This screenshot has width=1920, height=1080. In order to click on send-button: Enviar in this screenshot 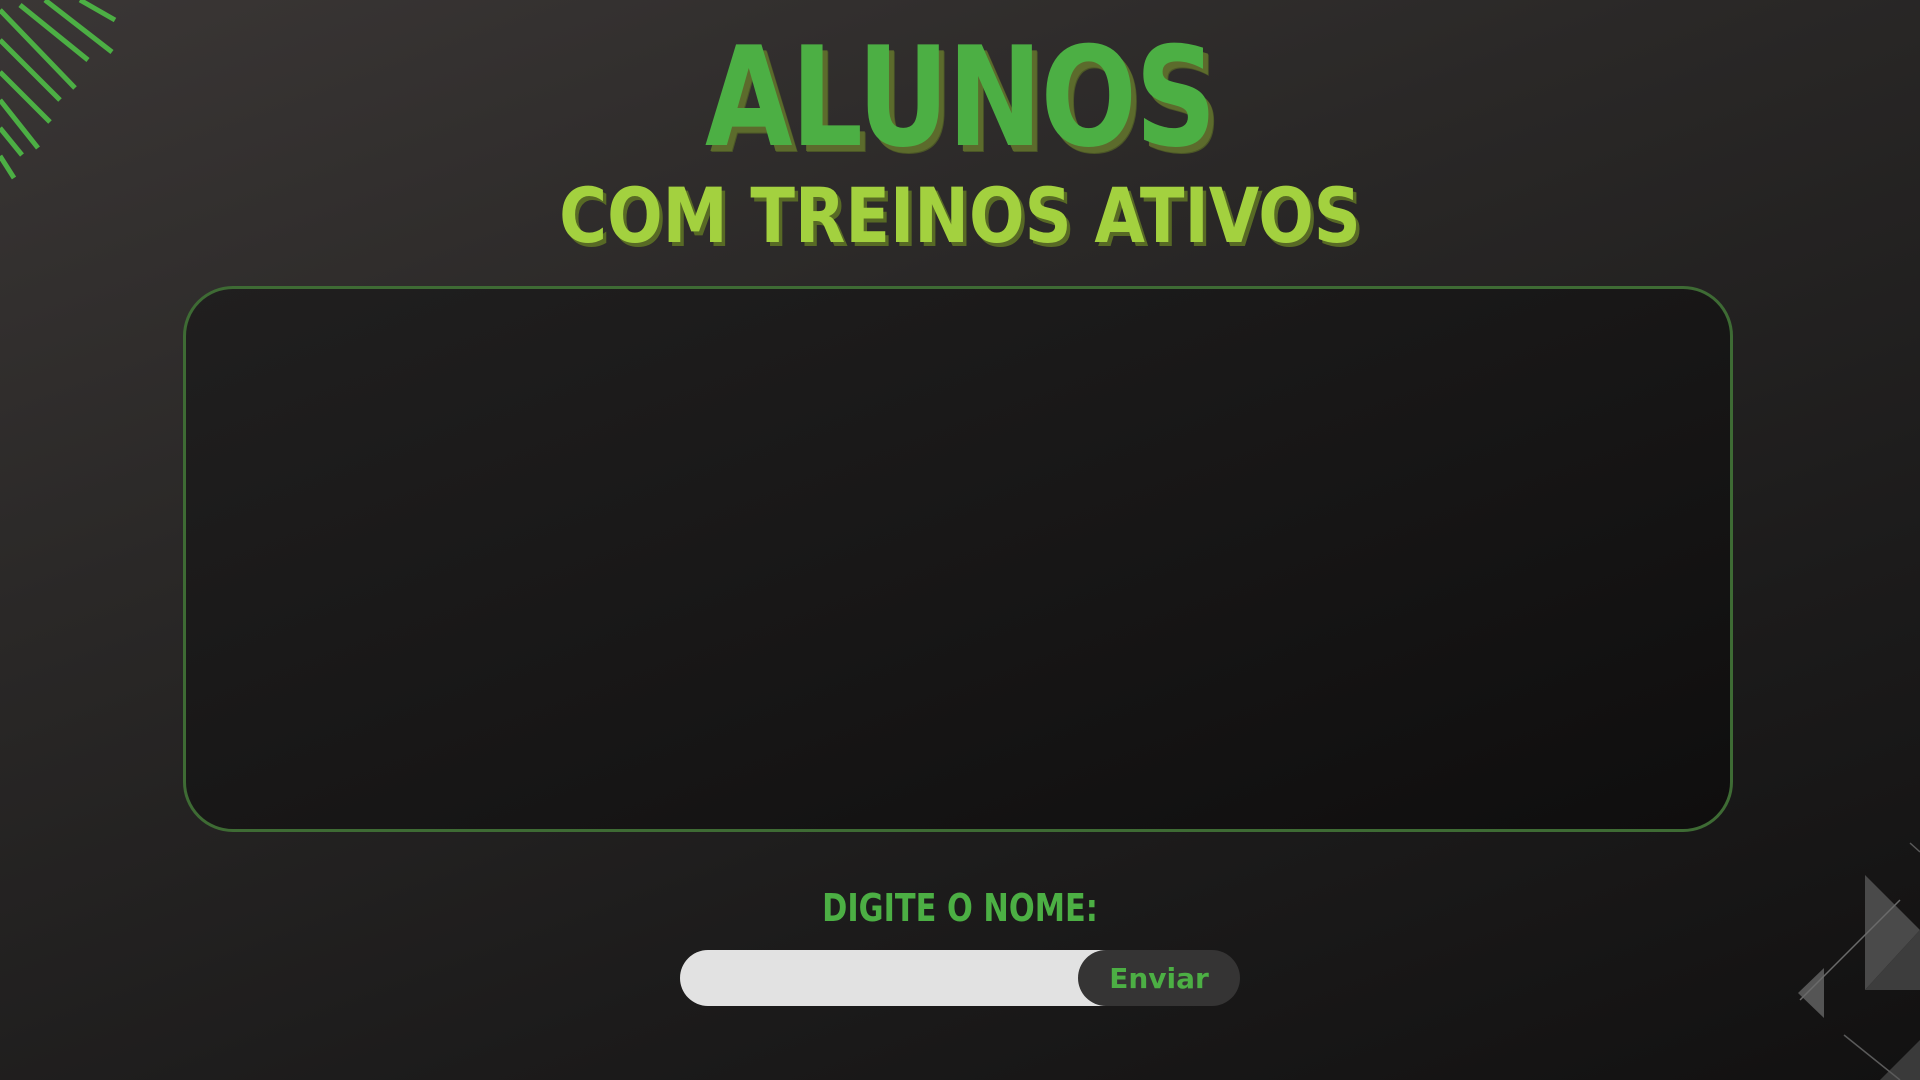, I will do `click(1159, 978)`.